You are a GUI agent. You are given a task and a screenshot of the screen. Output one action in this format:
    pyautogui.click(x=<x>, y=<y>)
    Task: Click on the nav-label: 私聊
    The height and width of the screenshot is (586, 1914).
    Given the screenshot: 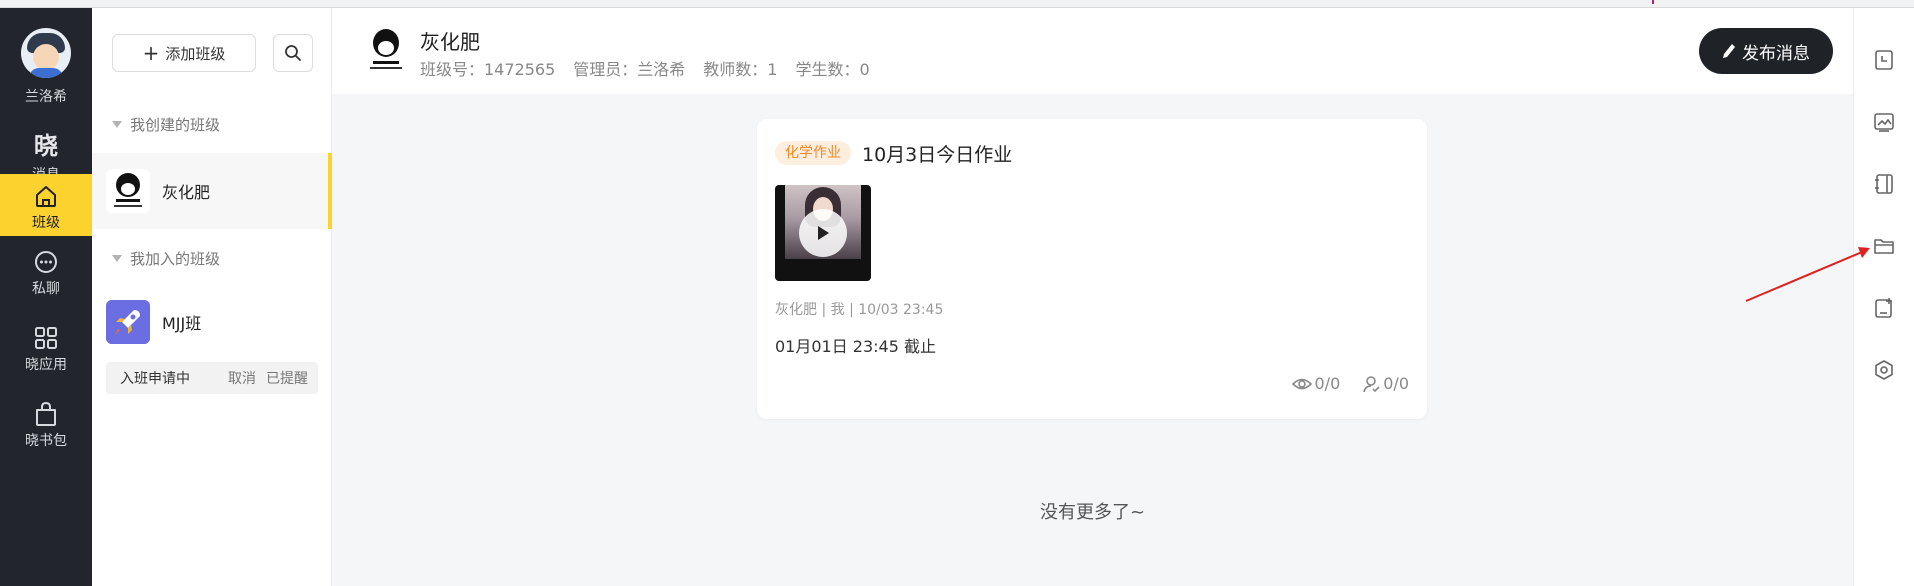 What is the action you would take?
    pyautogui.click(x=46, y=289)
    